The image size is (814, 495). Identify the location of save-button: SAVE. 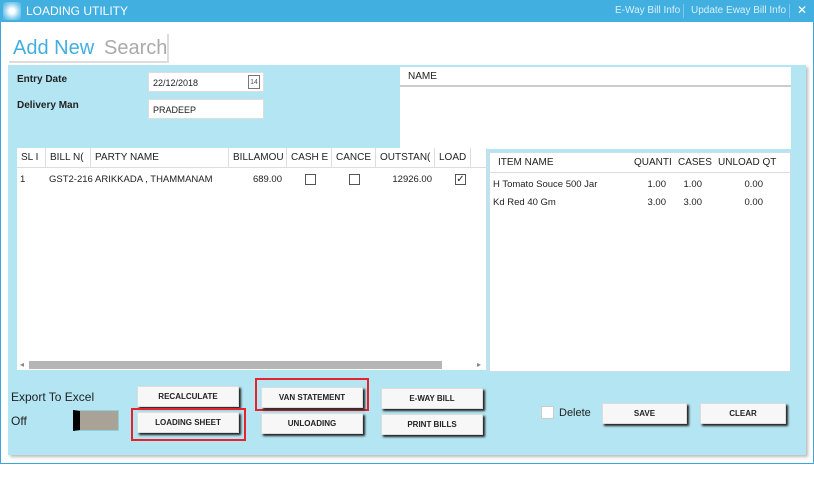
(644, 413).